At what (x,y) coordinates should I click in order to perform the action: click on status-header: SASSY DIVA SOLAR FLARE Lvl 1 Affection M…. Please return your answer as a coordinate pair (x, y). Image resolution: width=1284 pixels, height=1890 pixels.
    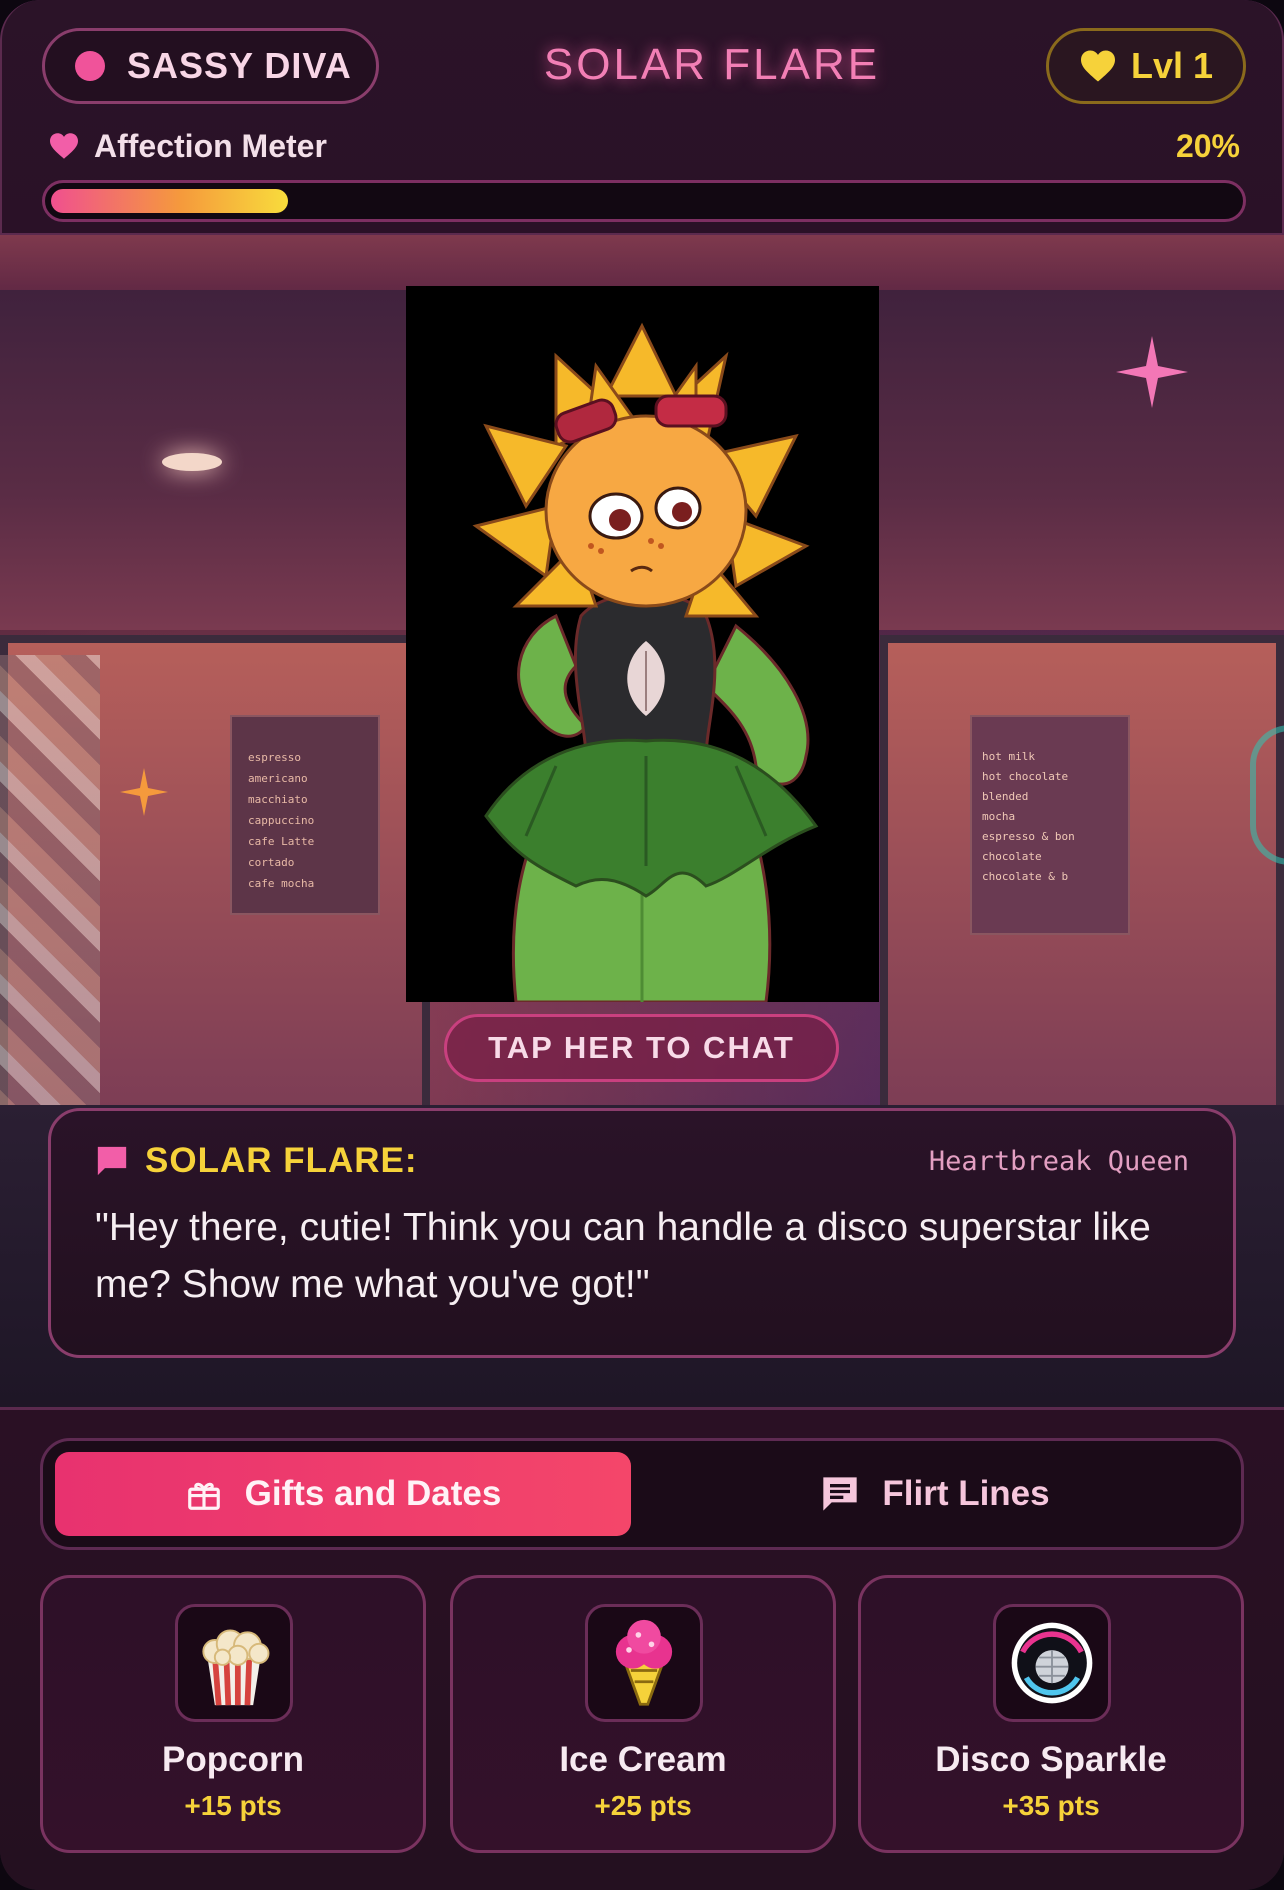
    Looking at the image, I should click on (642, 117).